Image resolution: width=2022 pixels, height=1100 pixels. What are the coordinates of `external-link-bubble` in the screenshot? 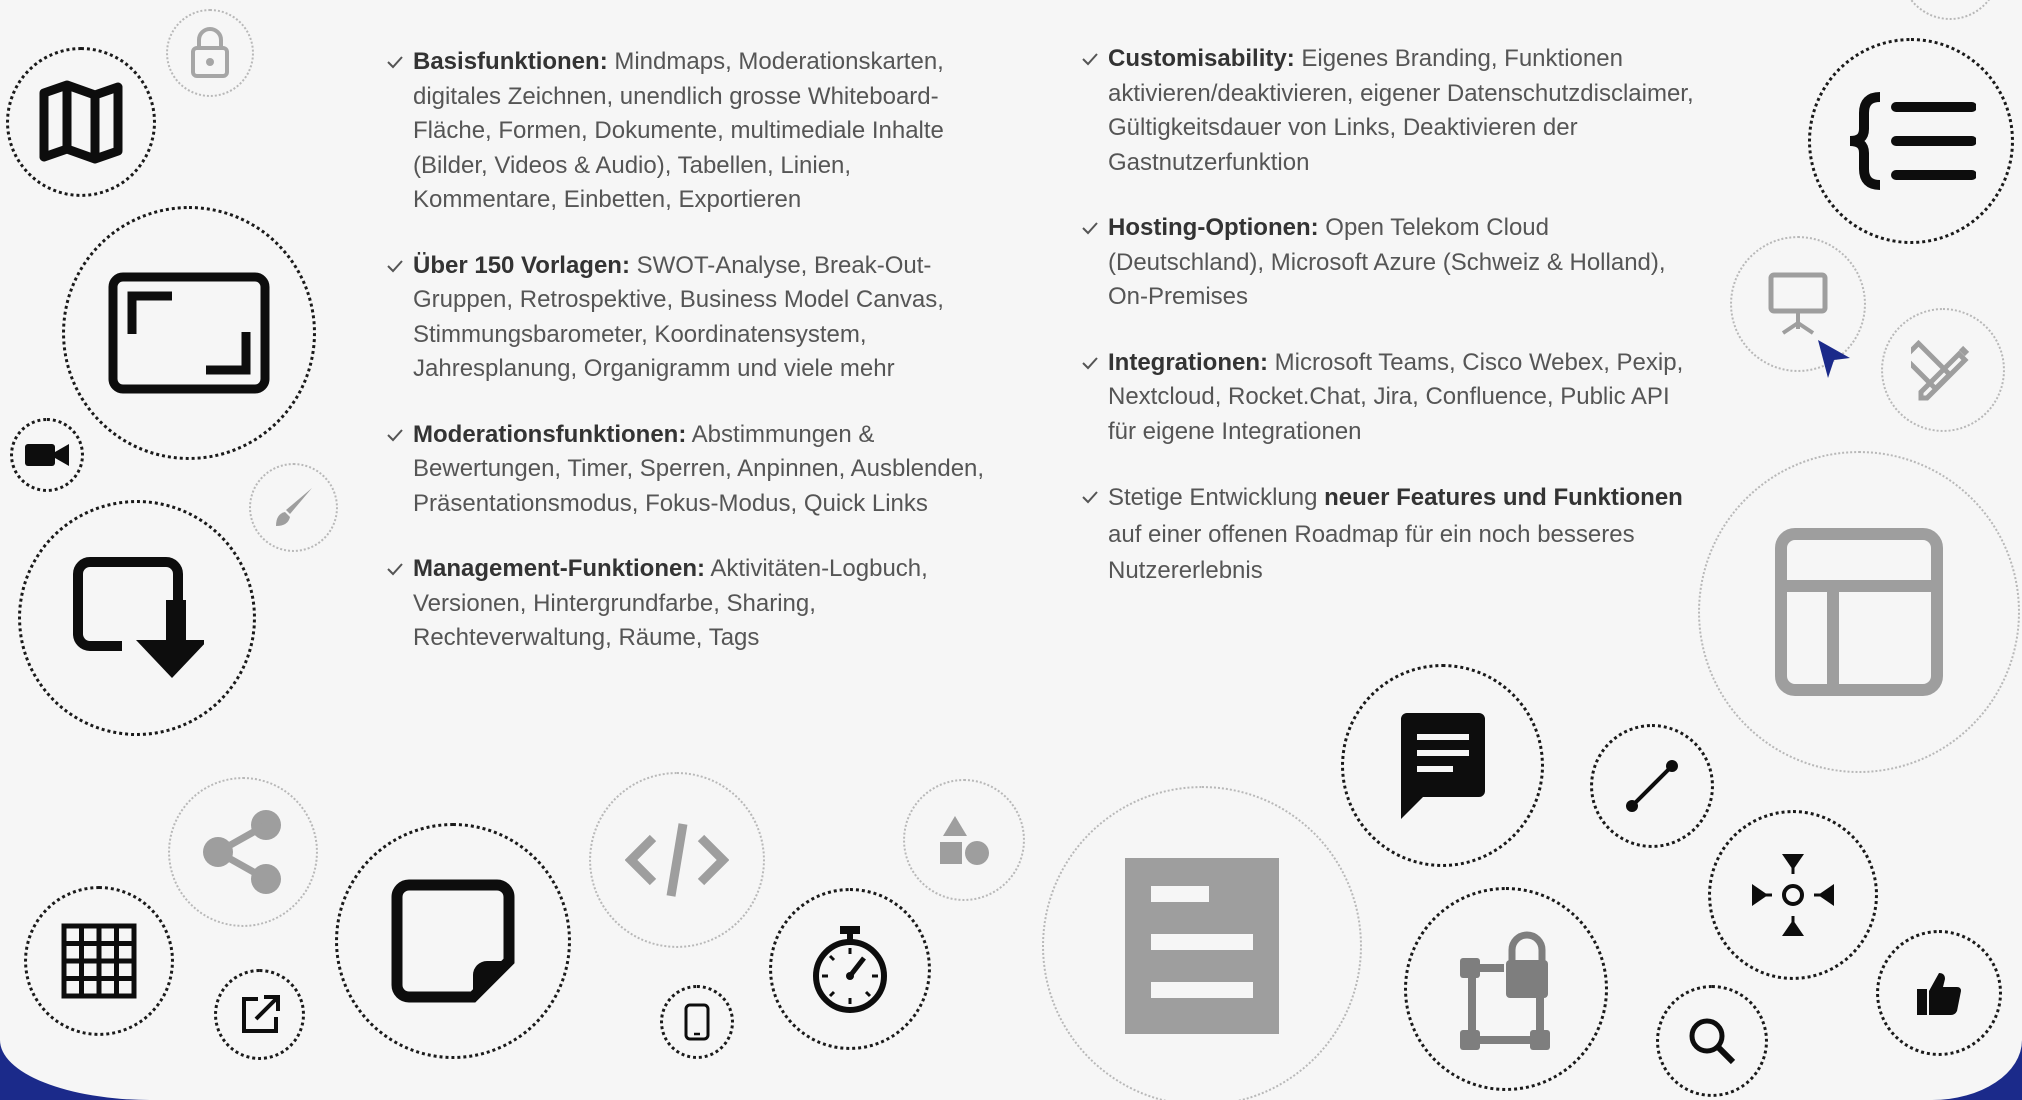 It's located at (259, 1014).